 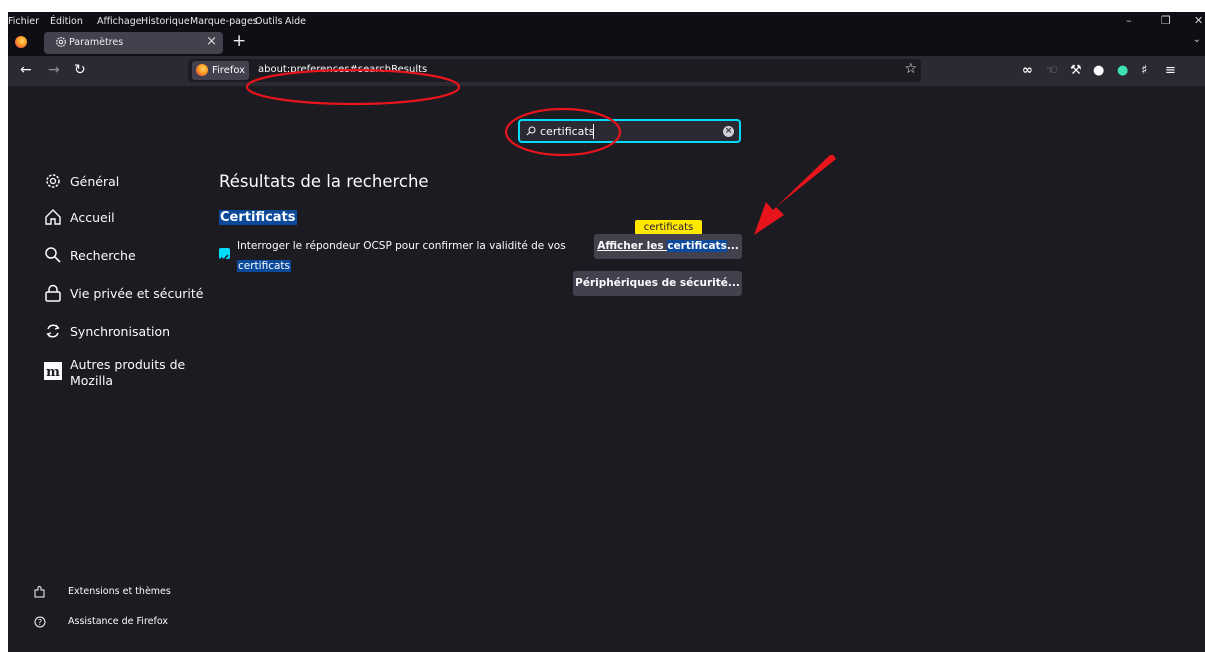 What do you see at coordinates (1027, 70) in the screenshot?
I see `infinity-extension-icon: ∞` at bounding box center [1027, 70].